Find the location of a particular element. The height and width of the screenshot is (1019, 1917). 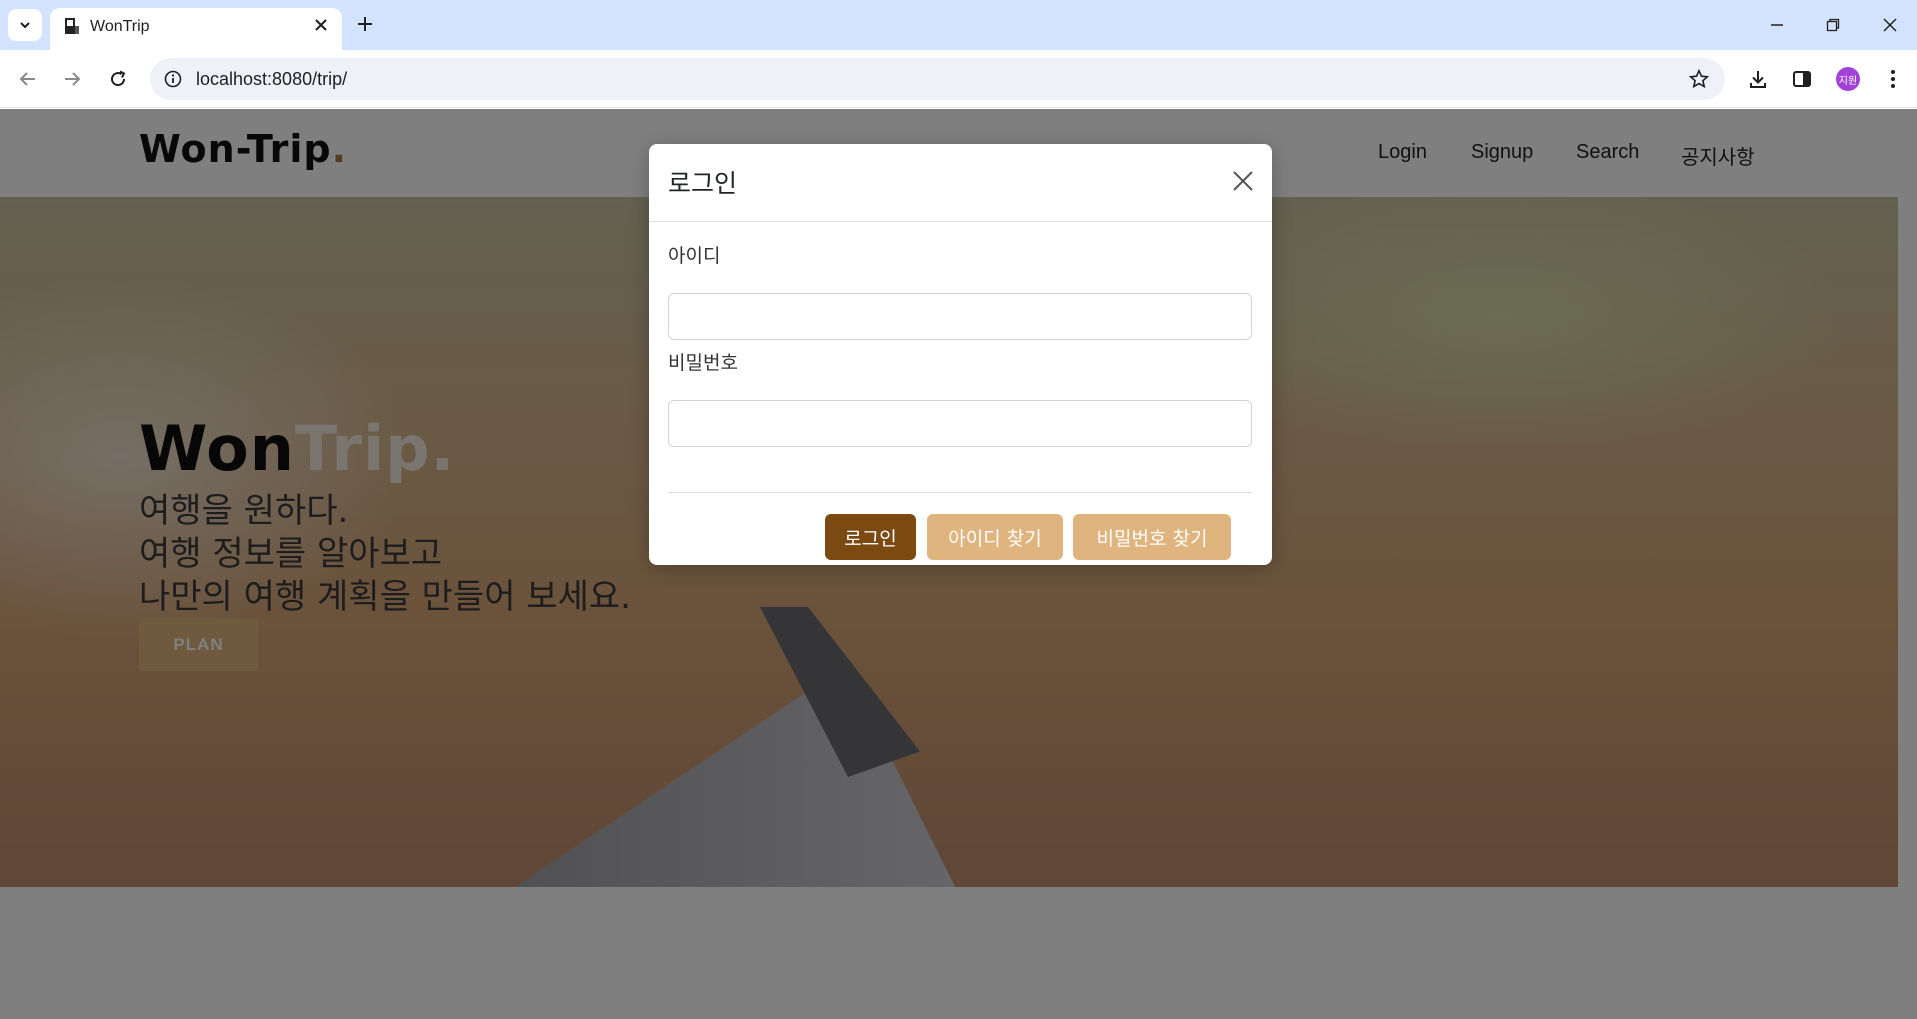

restore-icon is located at coordinates (1833, 25).